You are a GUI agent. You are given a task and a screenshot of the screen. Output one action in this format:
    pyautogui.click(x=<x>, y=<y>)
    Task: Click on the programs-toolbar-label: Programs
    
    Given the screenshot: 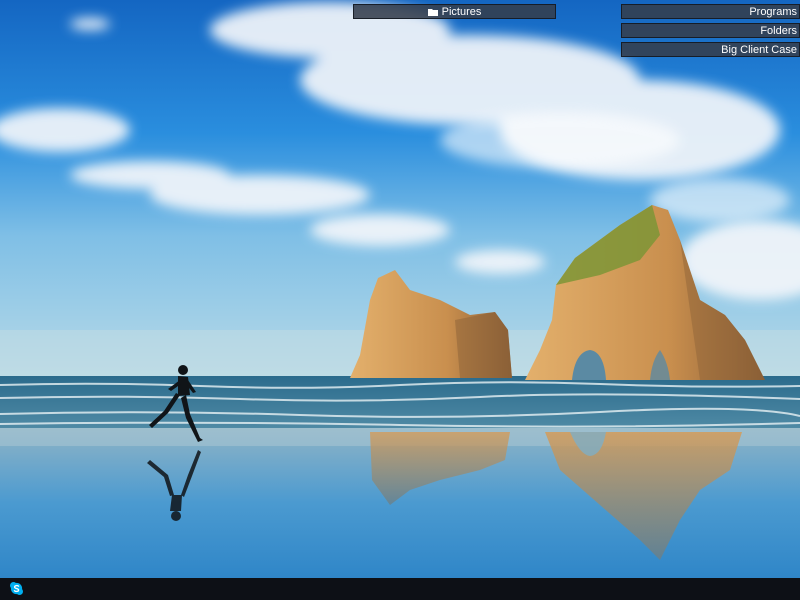 What is the action you would take?
    pyautogui.click(x=773, y=12)
    